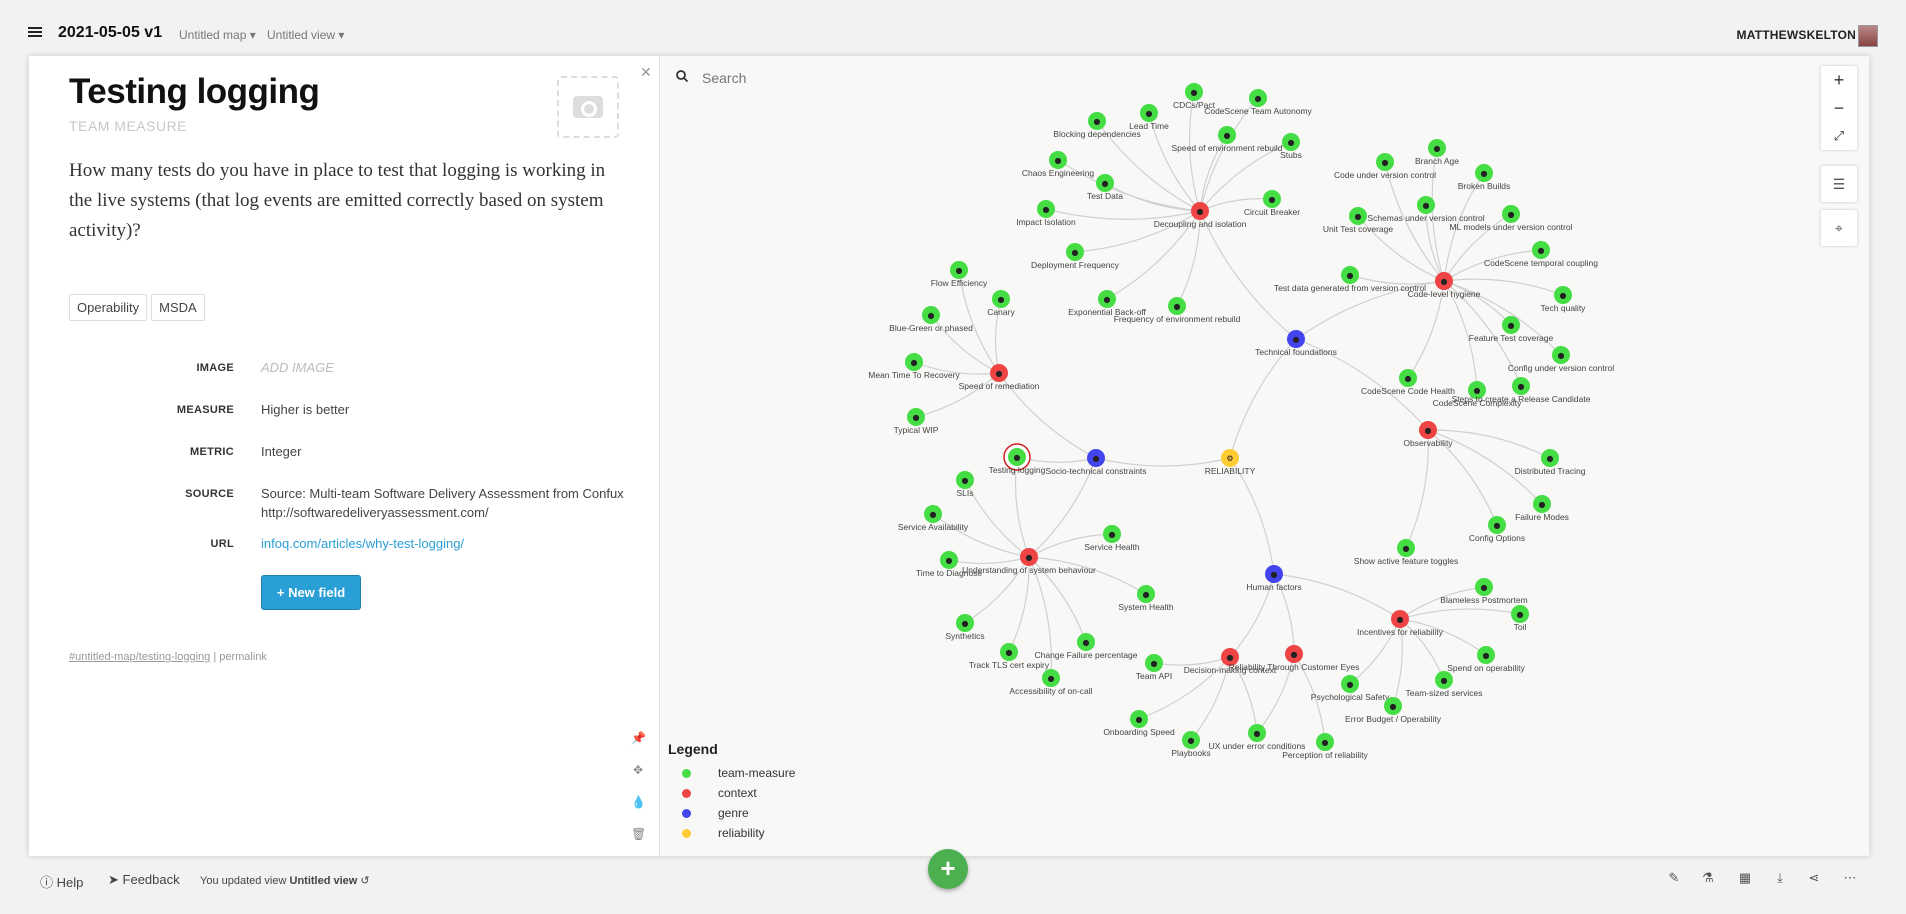 The image size is (1906, 914). I want to click on graph-node: ● Chaos Engineering, so click(1058, 164).